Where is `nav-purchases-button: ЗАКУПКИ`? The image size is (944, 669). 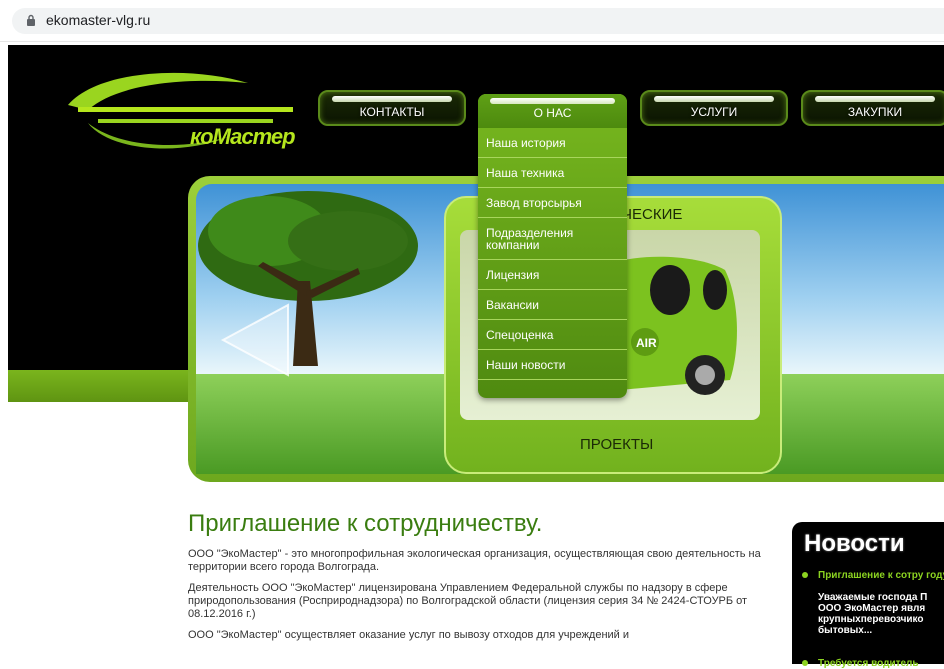 nav-purchases-button: ЗАКУПКИ is located at coordinates (872, 108).